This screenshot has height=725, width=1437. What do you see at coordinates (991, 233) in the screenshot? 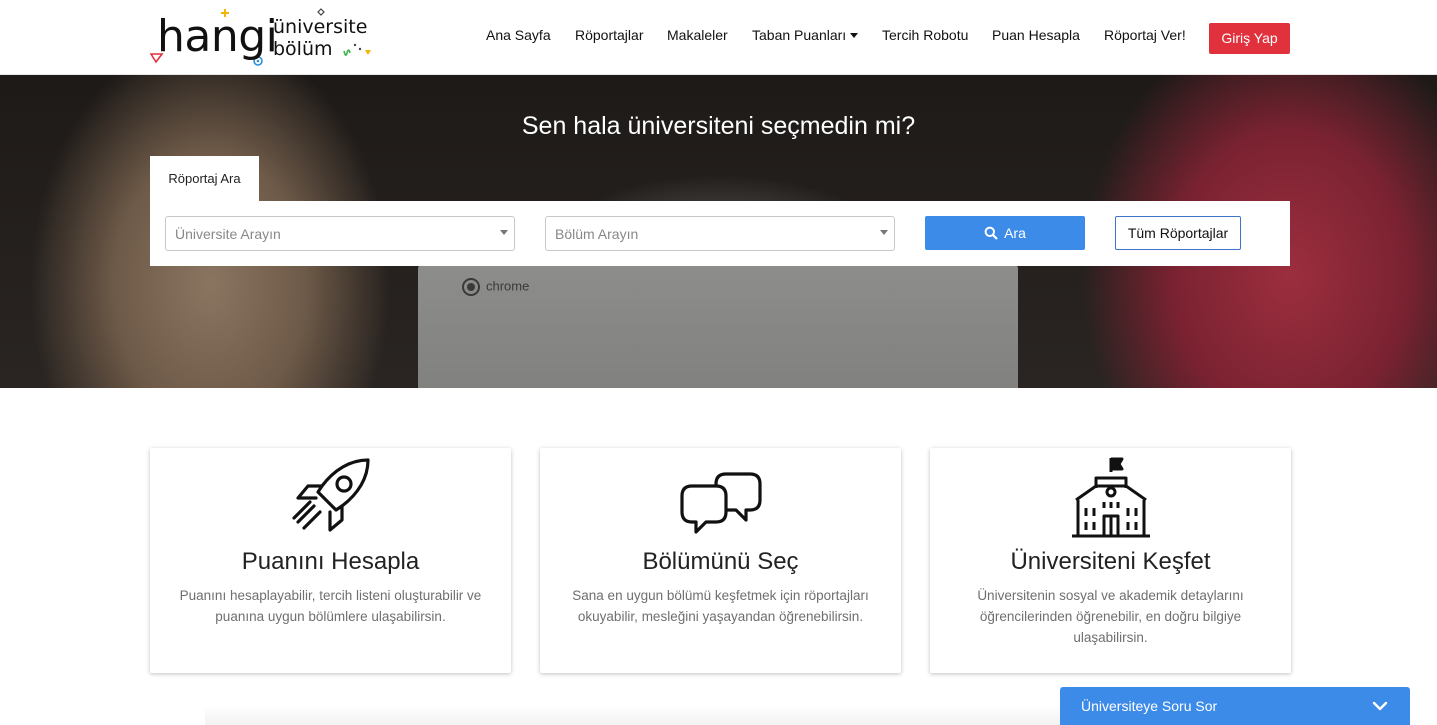
I see `search-icon` at bounding box center [991, 233].